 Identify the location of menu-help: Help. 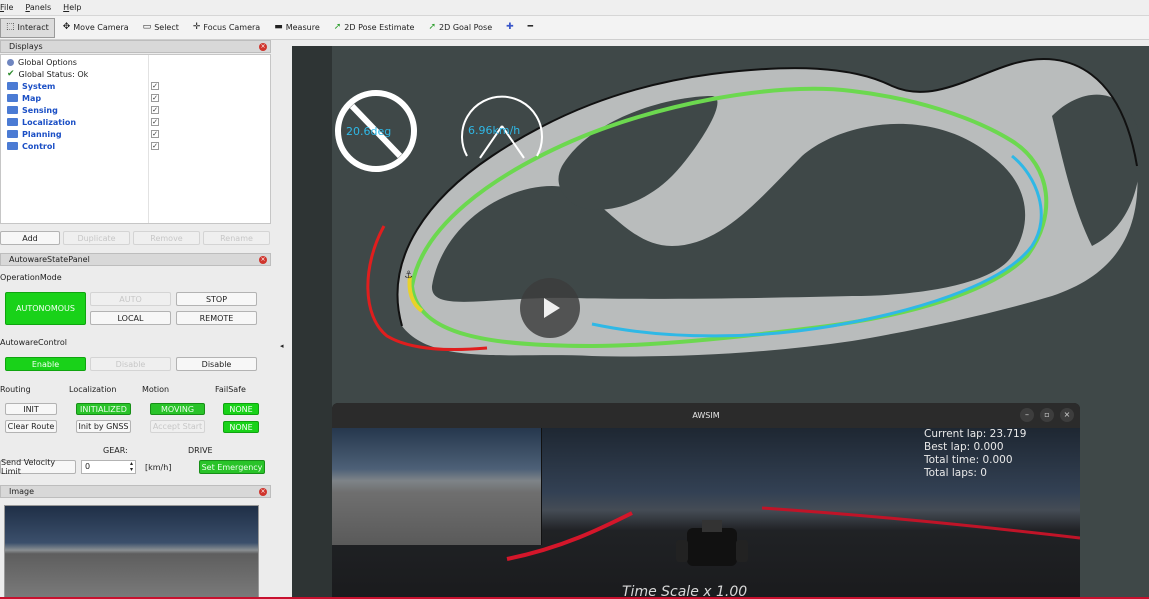
(72, 7).